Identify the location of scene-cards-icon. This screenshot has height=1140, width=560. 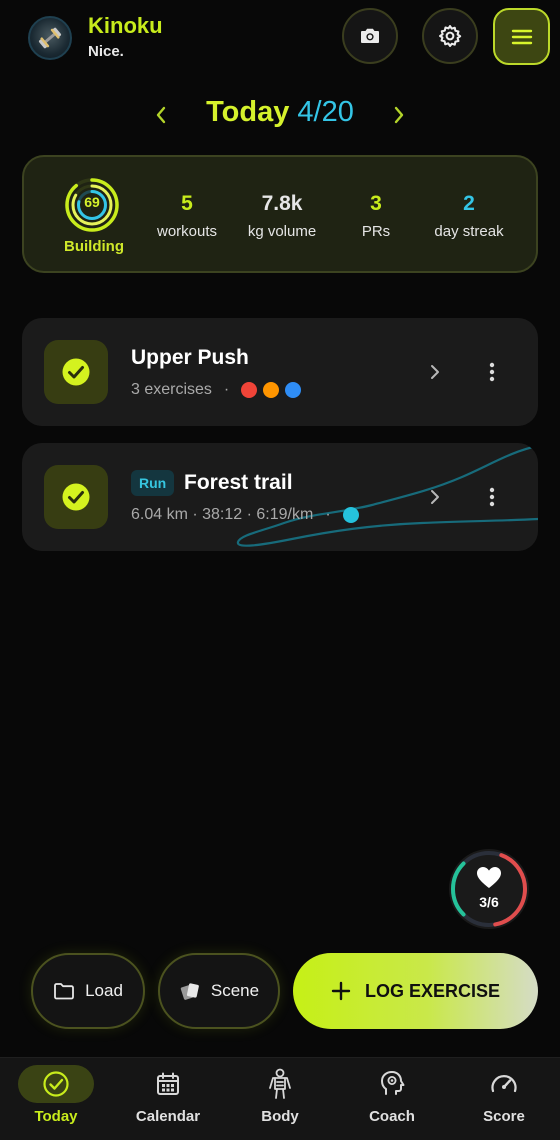
(189, 991).